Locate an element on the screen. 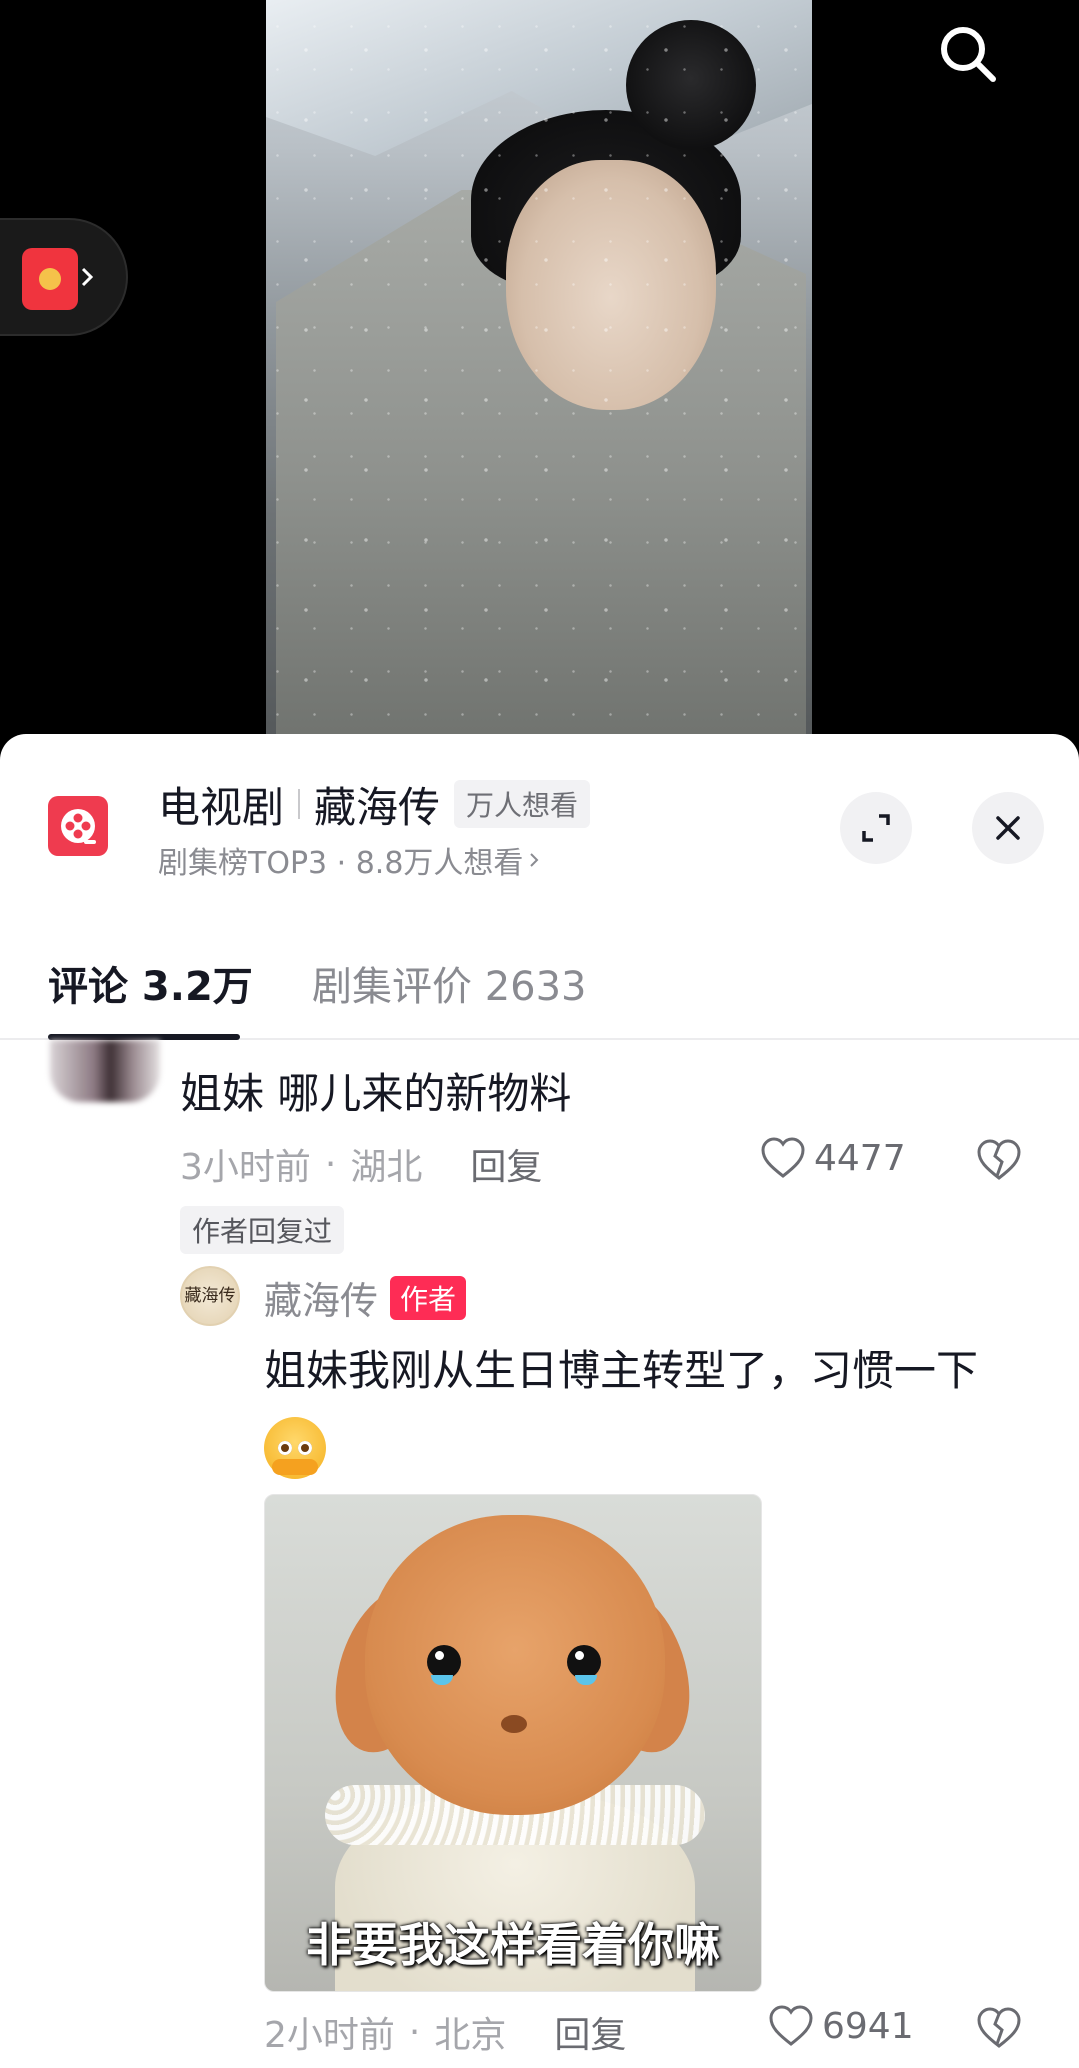 The height and width of the screenshot is (2068, 1079). sticker-caption: 非要我这样看着你嘛 is located at coordinates (513, 1945).